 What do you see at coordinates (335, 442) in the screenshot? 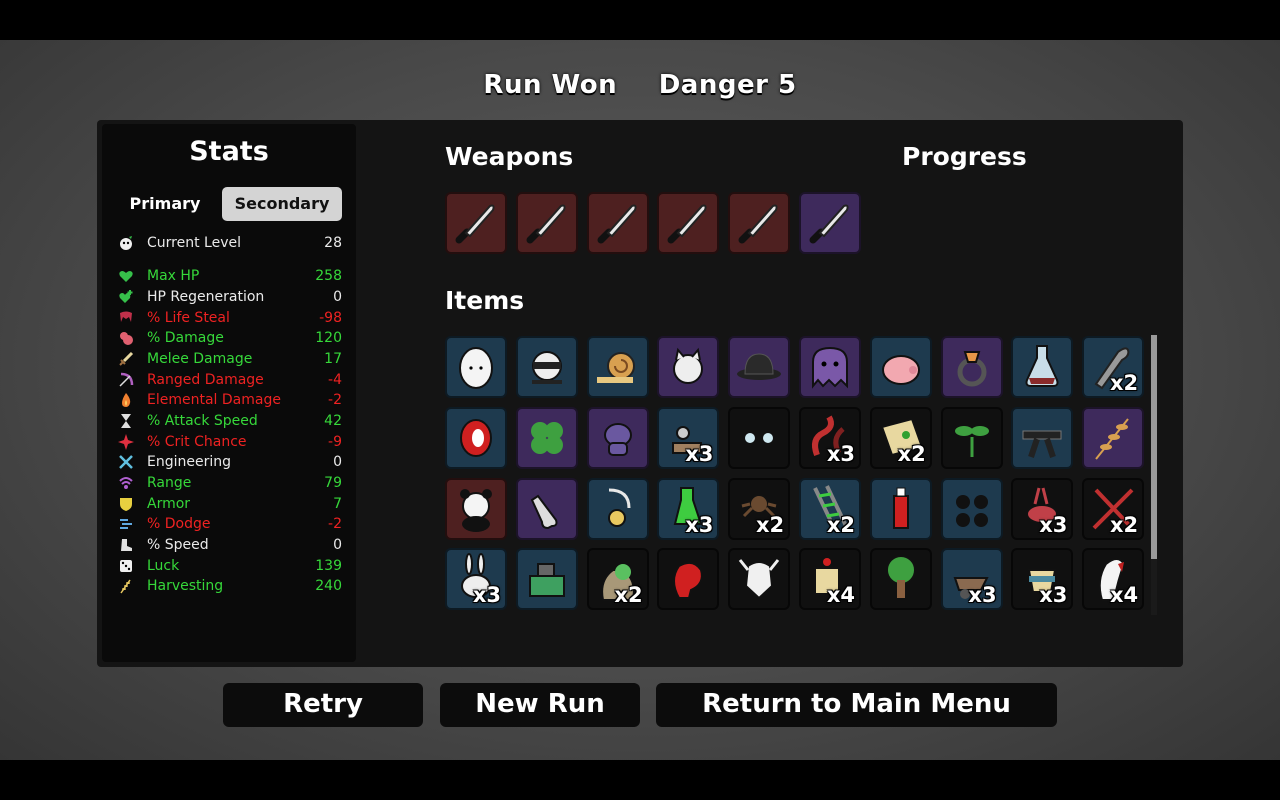
I see `stat-value: -9` at bounding box center [335, 442].